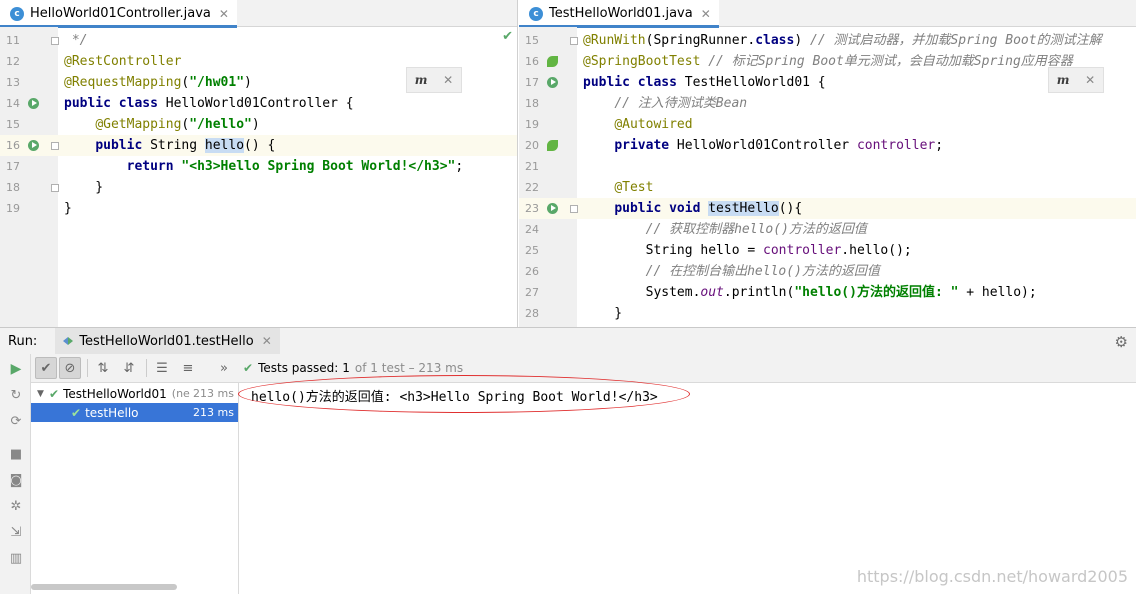 This screenshot has height=594, width=1136. I want to click on test-config-icon, so click(68, 341).